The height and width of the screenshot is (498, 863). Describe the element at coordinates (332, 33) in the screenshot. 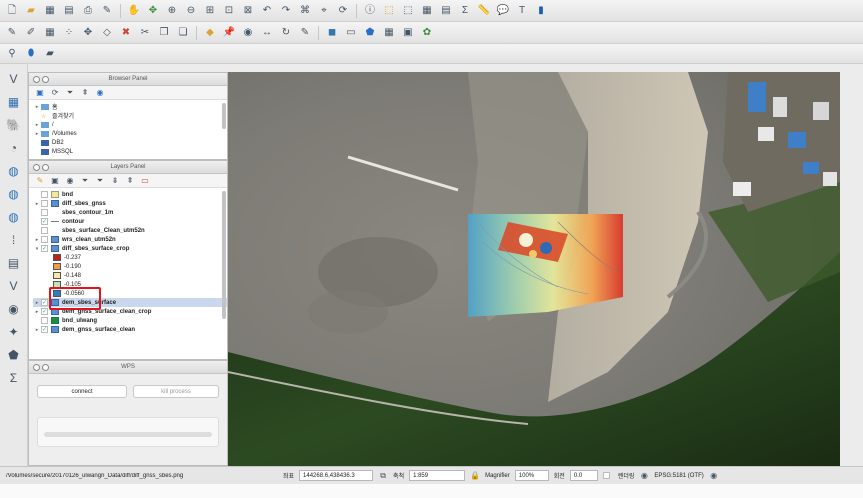

I see `python-icon: ◼` at that location.